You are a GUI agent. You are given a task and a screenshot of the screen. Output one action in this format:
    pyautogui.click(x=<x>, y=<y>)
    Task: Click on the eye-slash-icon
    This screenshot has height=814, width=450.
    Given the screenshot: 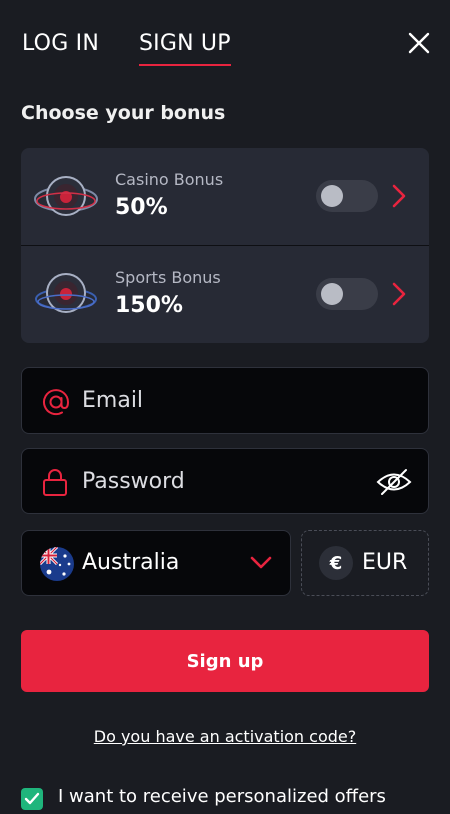 What is the action you would take?
    pyautogui.click(x=394, y=482)
    